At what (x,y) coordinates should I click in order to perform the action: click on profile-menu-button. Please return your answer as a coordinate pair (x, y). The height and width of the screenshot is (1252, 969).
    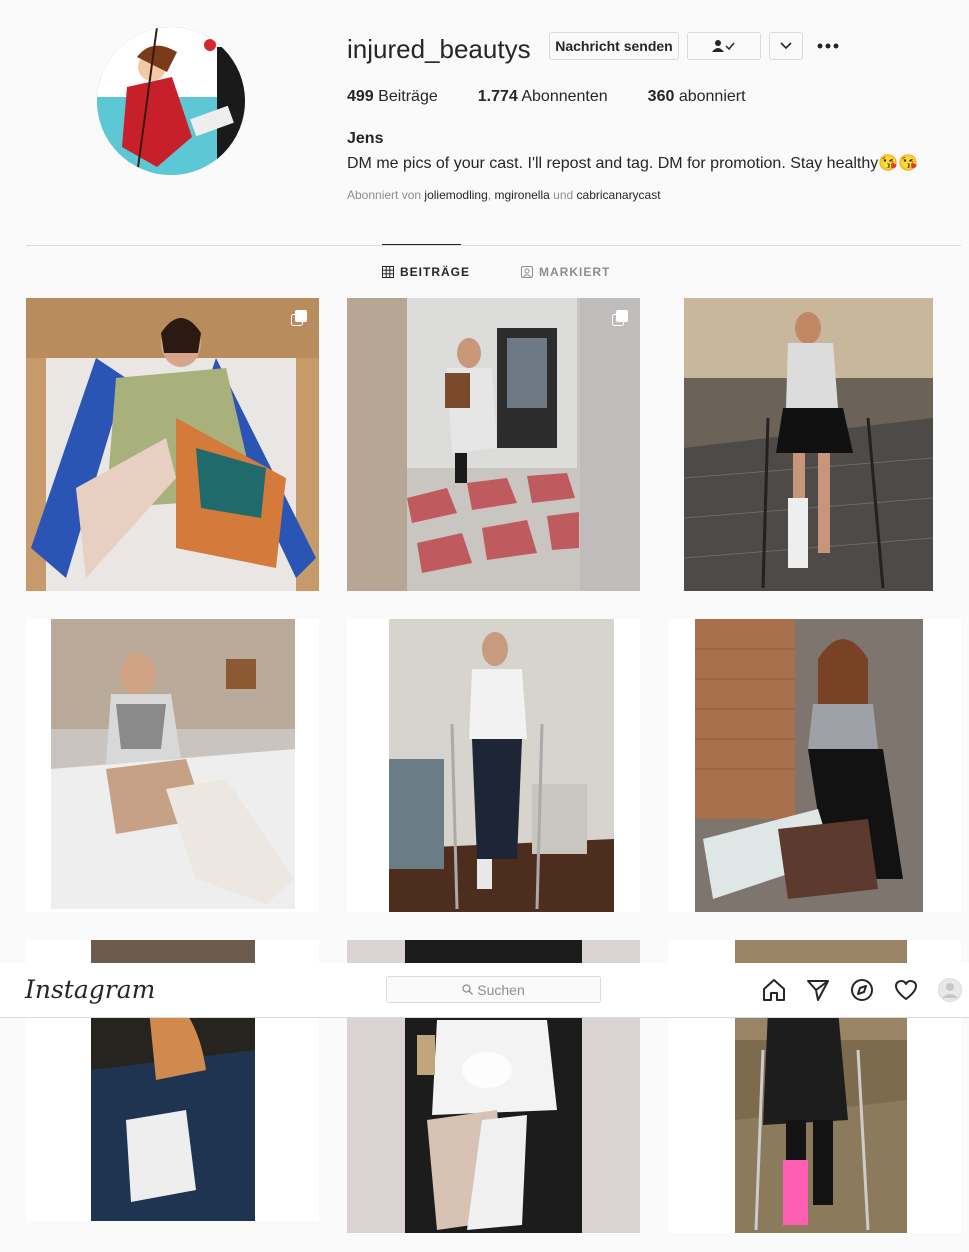
    Looking at the image, I should click on (950, 990).